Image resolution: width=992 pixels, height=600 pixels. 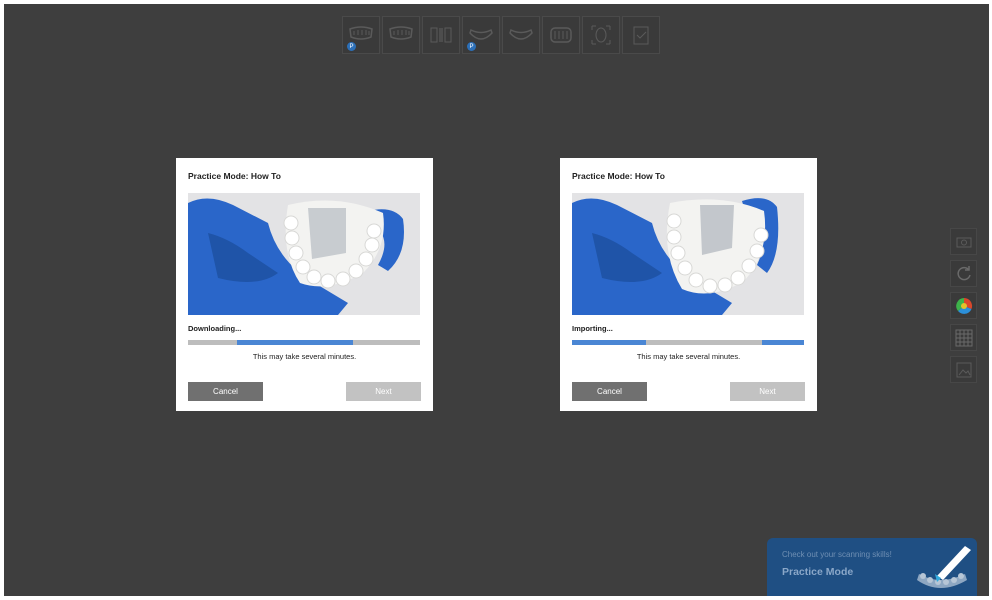 I want to click on bite-tool, so click(x=441, y=35).